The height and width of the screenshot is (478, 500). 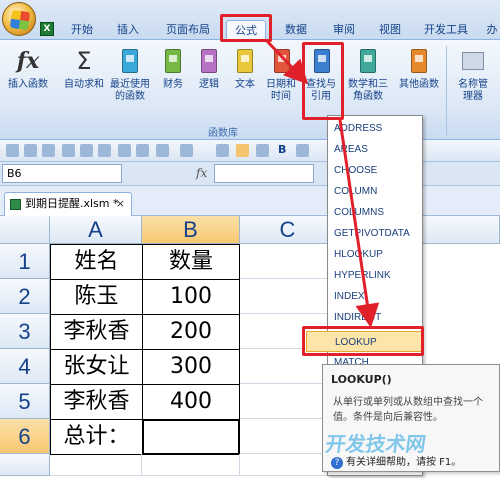 What do you see at coordinates (62, 173) in the screenshot?
I see `name-box: B6` at bounding box center [62, 173].